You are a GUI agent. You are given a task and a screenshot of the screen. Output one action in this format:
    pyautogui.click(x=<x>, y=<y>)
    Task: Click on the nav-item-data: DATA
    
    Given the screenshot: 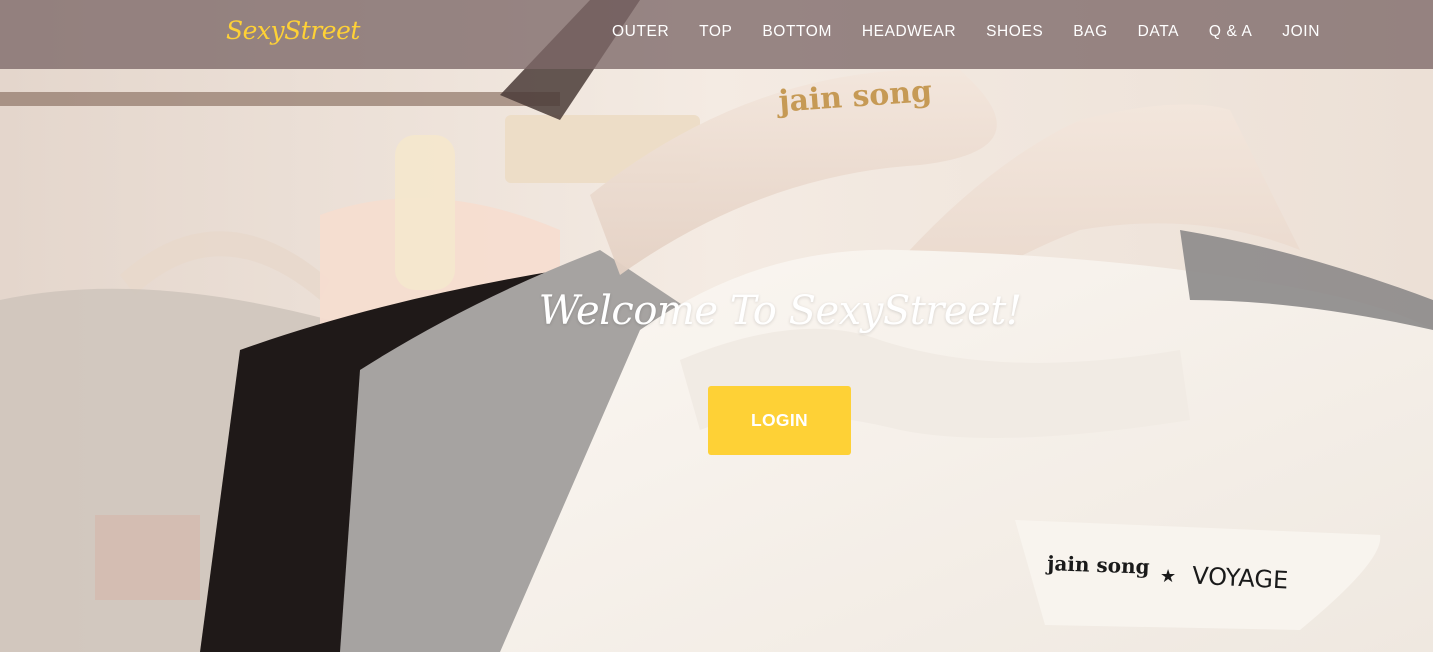 What is the action you would take?
    pyautogui.click(x=1158, y=32)
    